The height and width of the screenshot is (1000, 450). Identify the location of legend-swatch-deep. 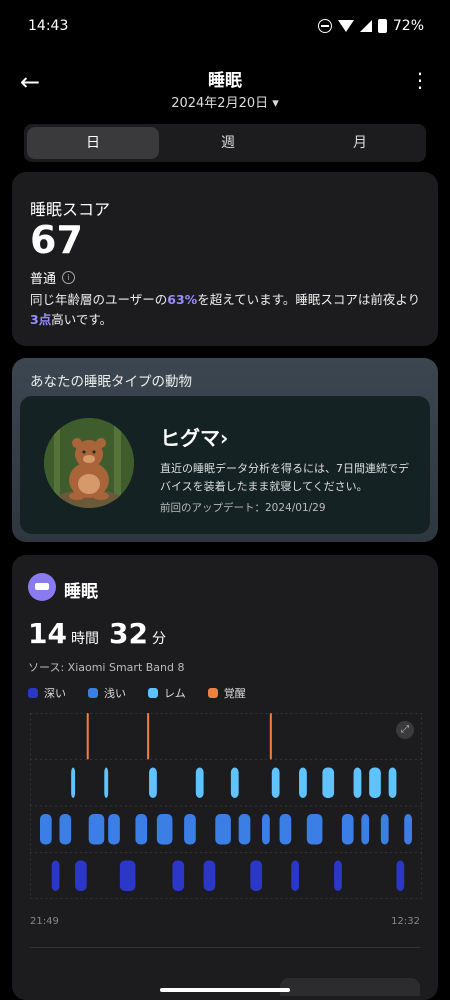
(33, 693).